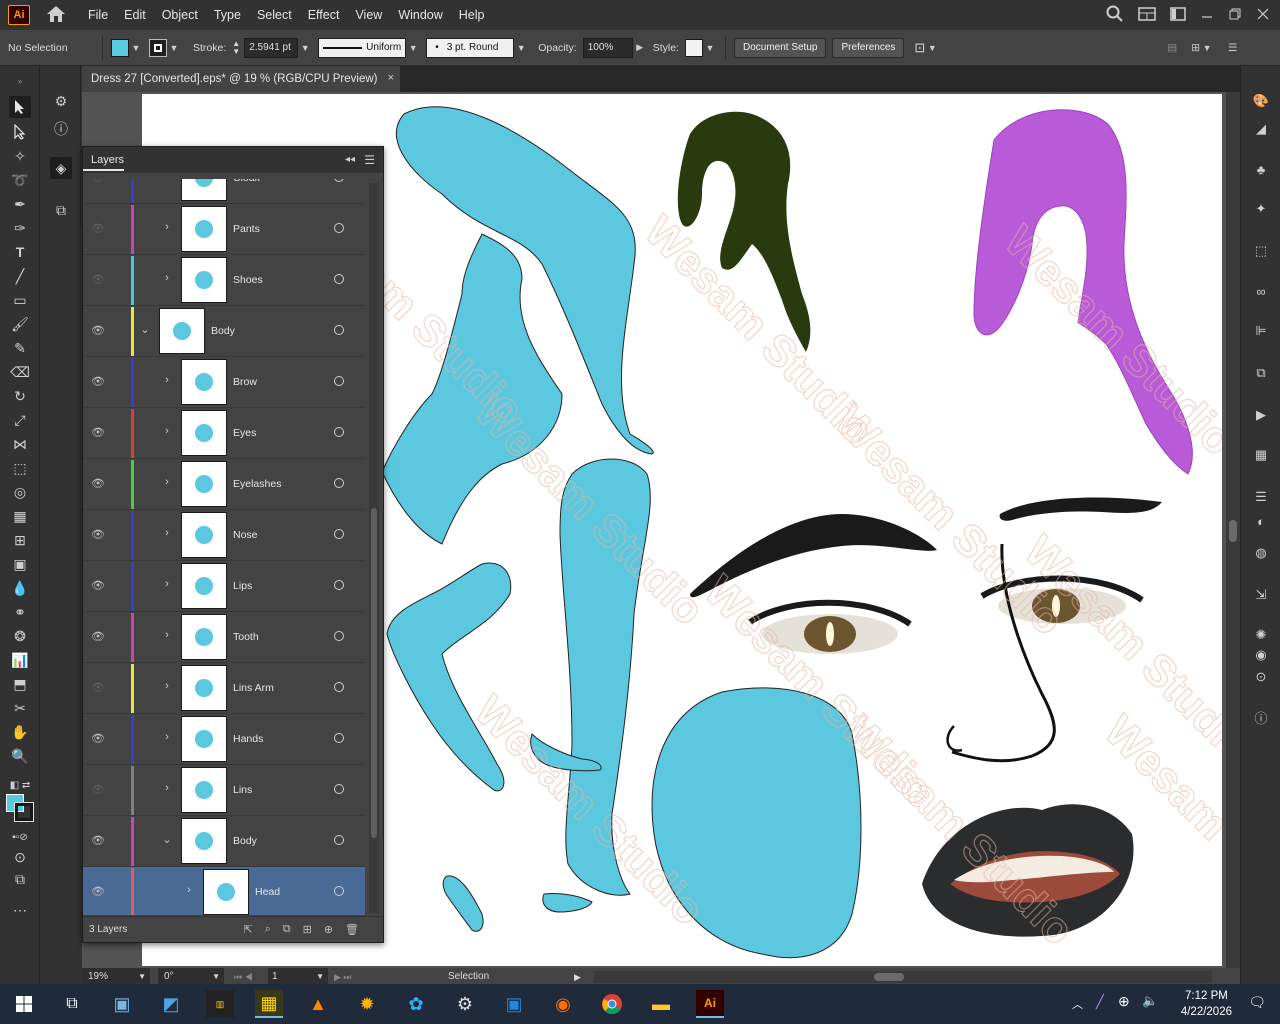 The image size is (1280, 1024). What do you see at coordinates (368, 15) in the screenshot?
I see `menu-view: View` at bounding box center [368, 15].